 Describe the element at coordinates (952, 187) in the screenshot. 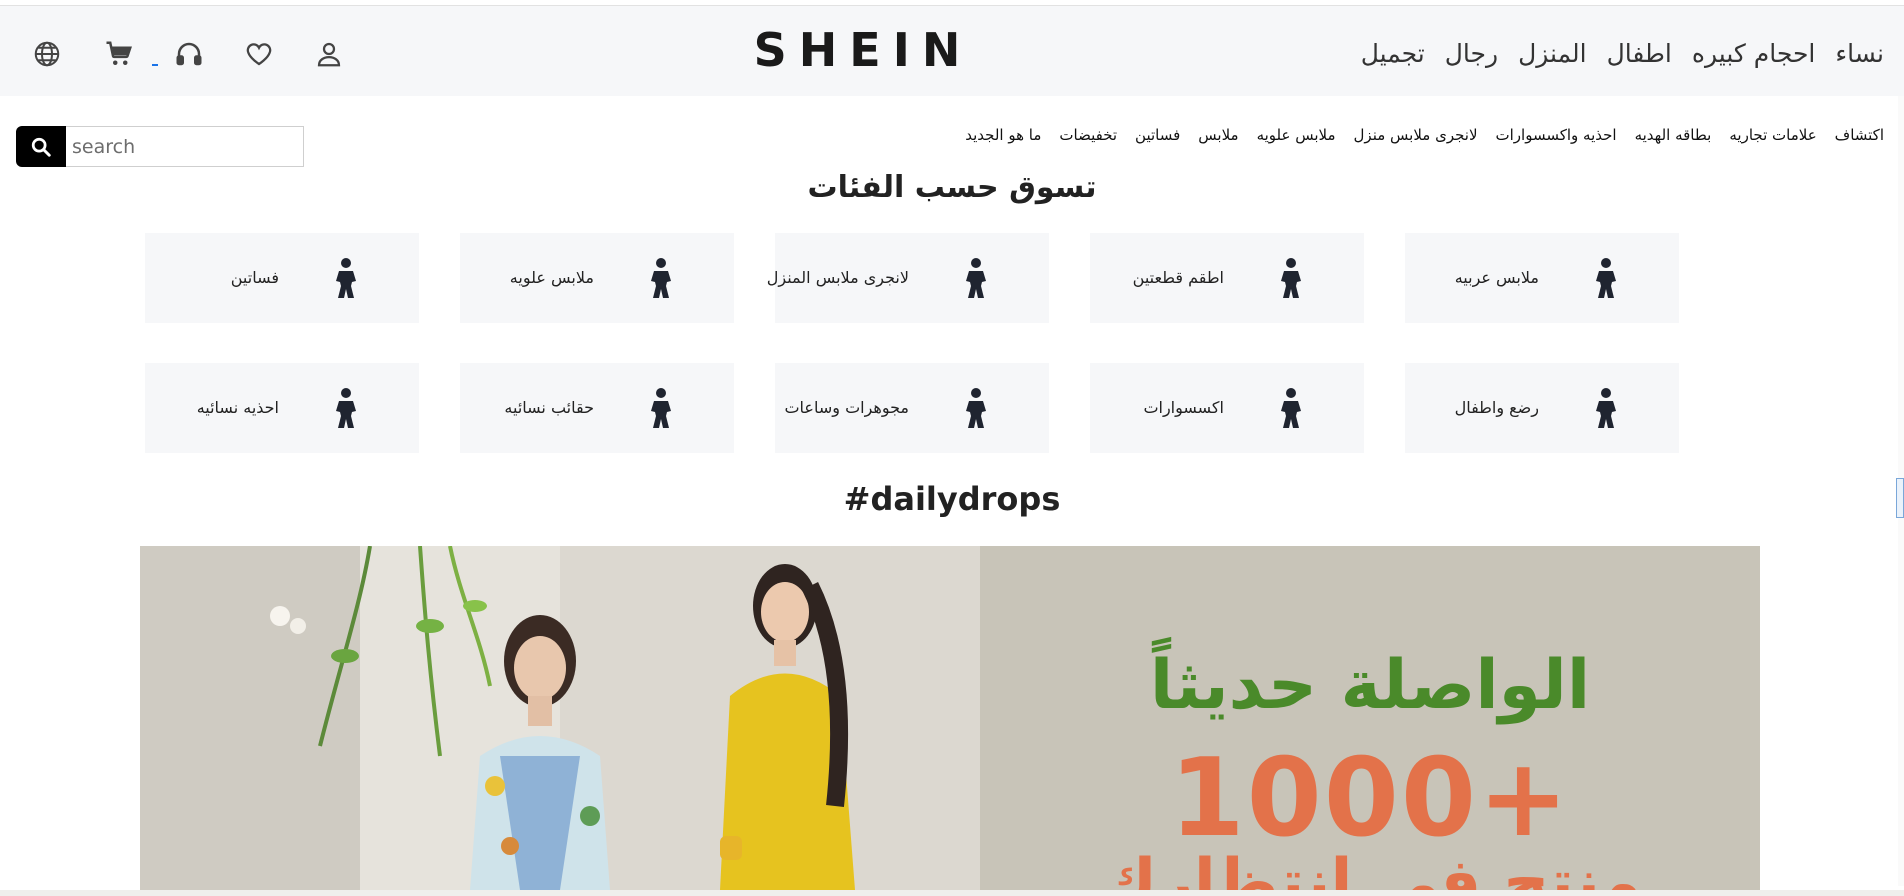

I see `categories-title: تسوق حسب الفئات` at that location.